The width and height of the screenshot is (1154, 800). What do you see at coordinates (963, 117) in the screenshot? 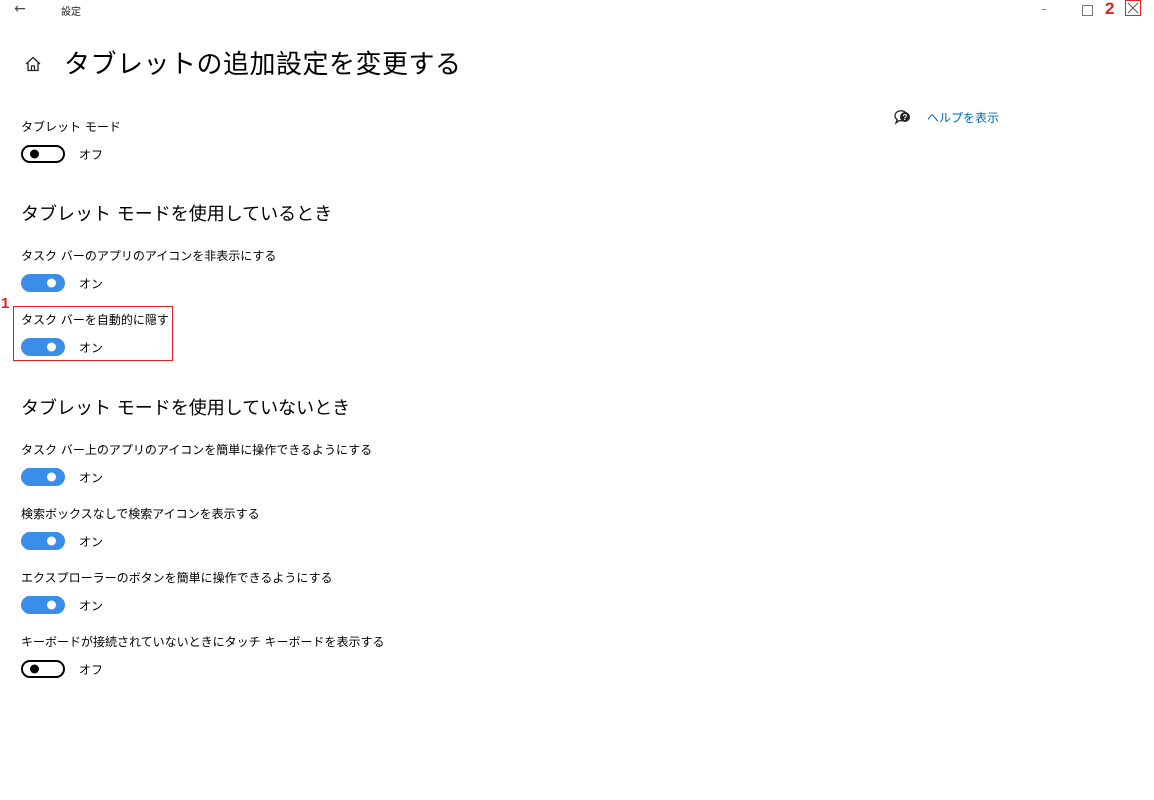
I see `help-link-text: ヘルプを表示` at bounding box center [963, 117].